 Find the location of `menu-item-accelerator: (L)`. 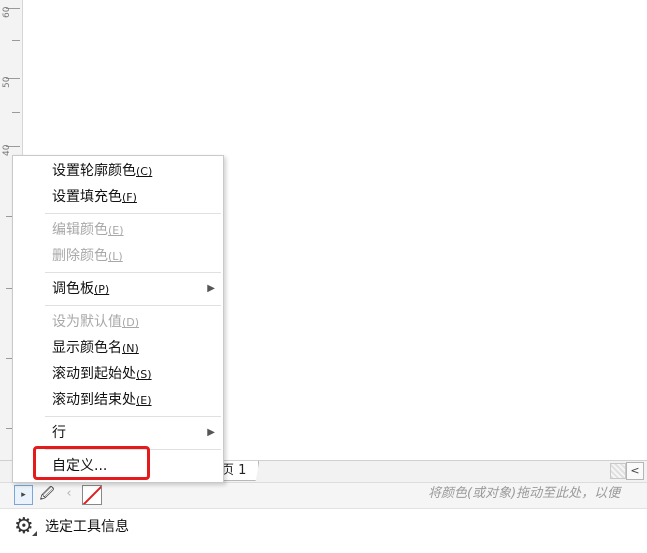

menu-item-accelerator: (L) is located at coordinates (115, 256).